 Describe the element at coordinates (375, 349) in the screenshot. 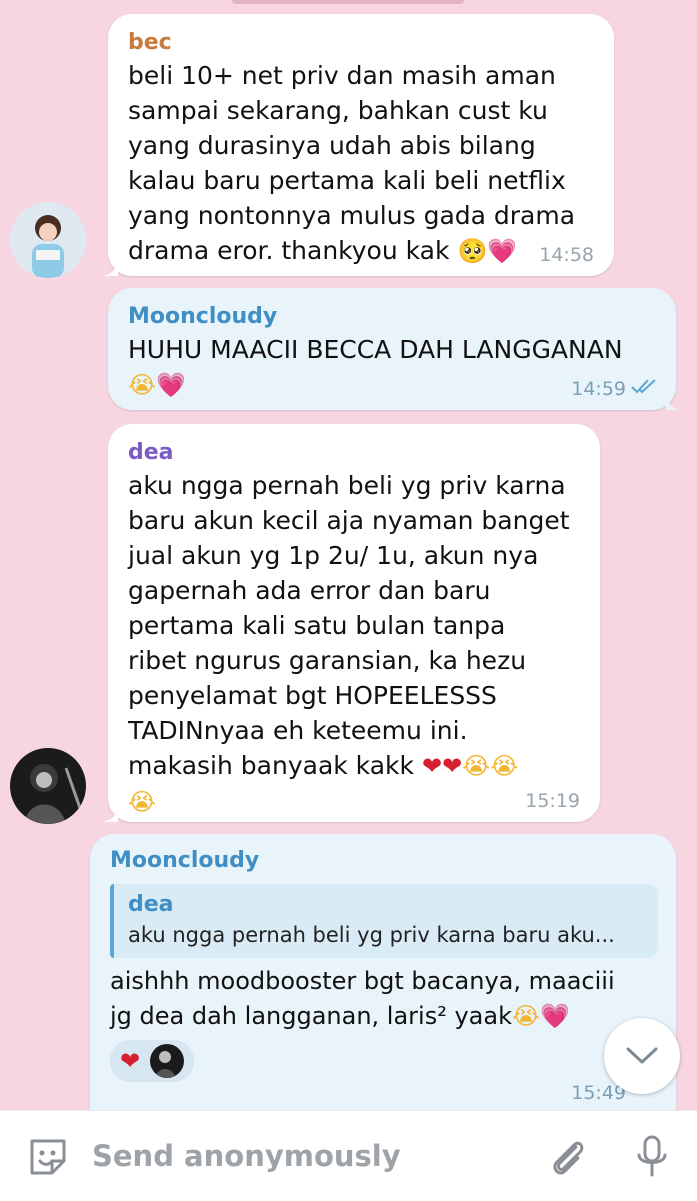

I see `message-line: HUHU MAACII BECCA DAH LANGGANAN` at that location.